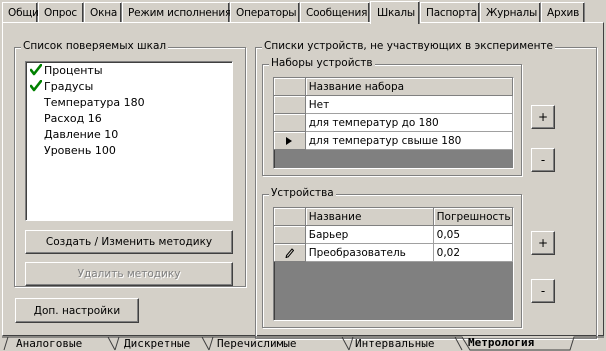 The image size is (606, 351). Describe the element at coordinates (49, 343) in the screenshot. I see `bottom-tab-analog: Аналоговые` at that location.